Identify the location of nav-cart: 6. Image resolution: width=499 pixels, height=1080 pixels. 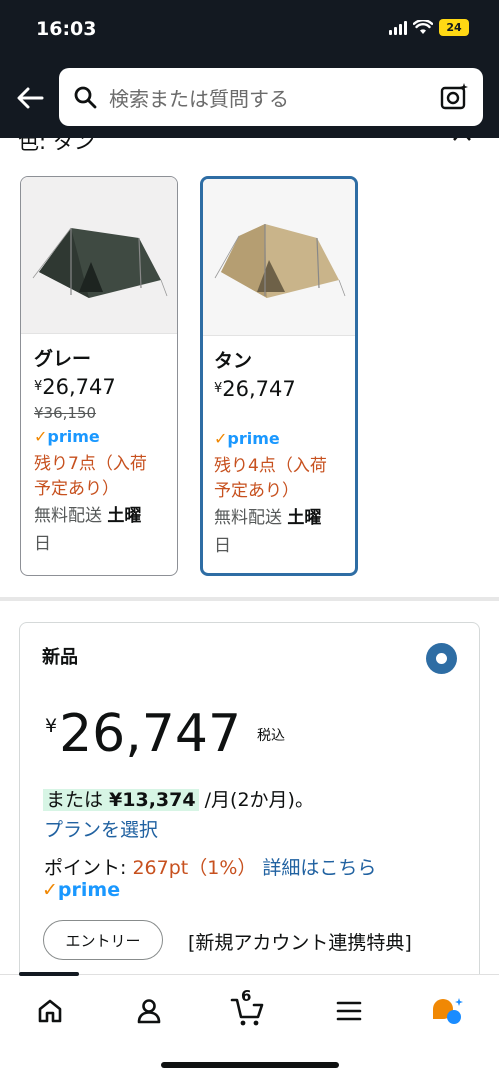
(248, 1009).